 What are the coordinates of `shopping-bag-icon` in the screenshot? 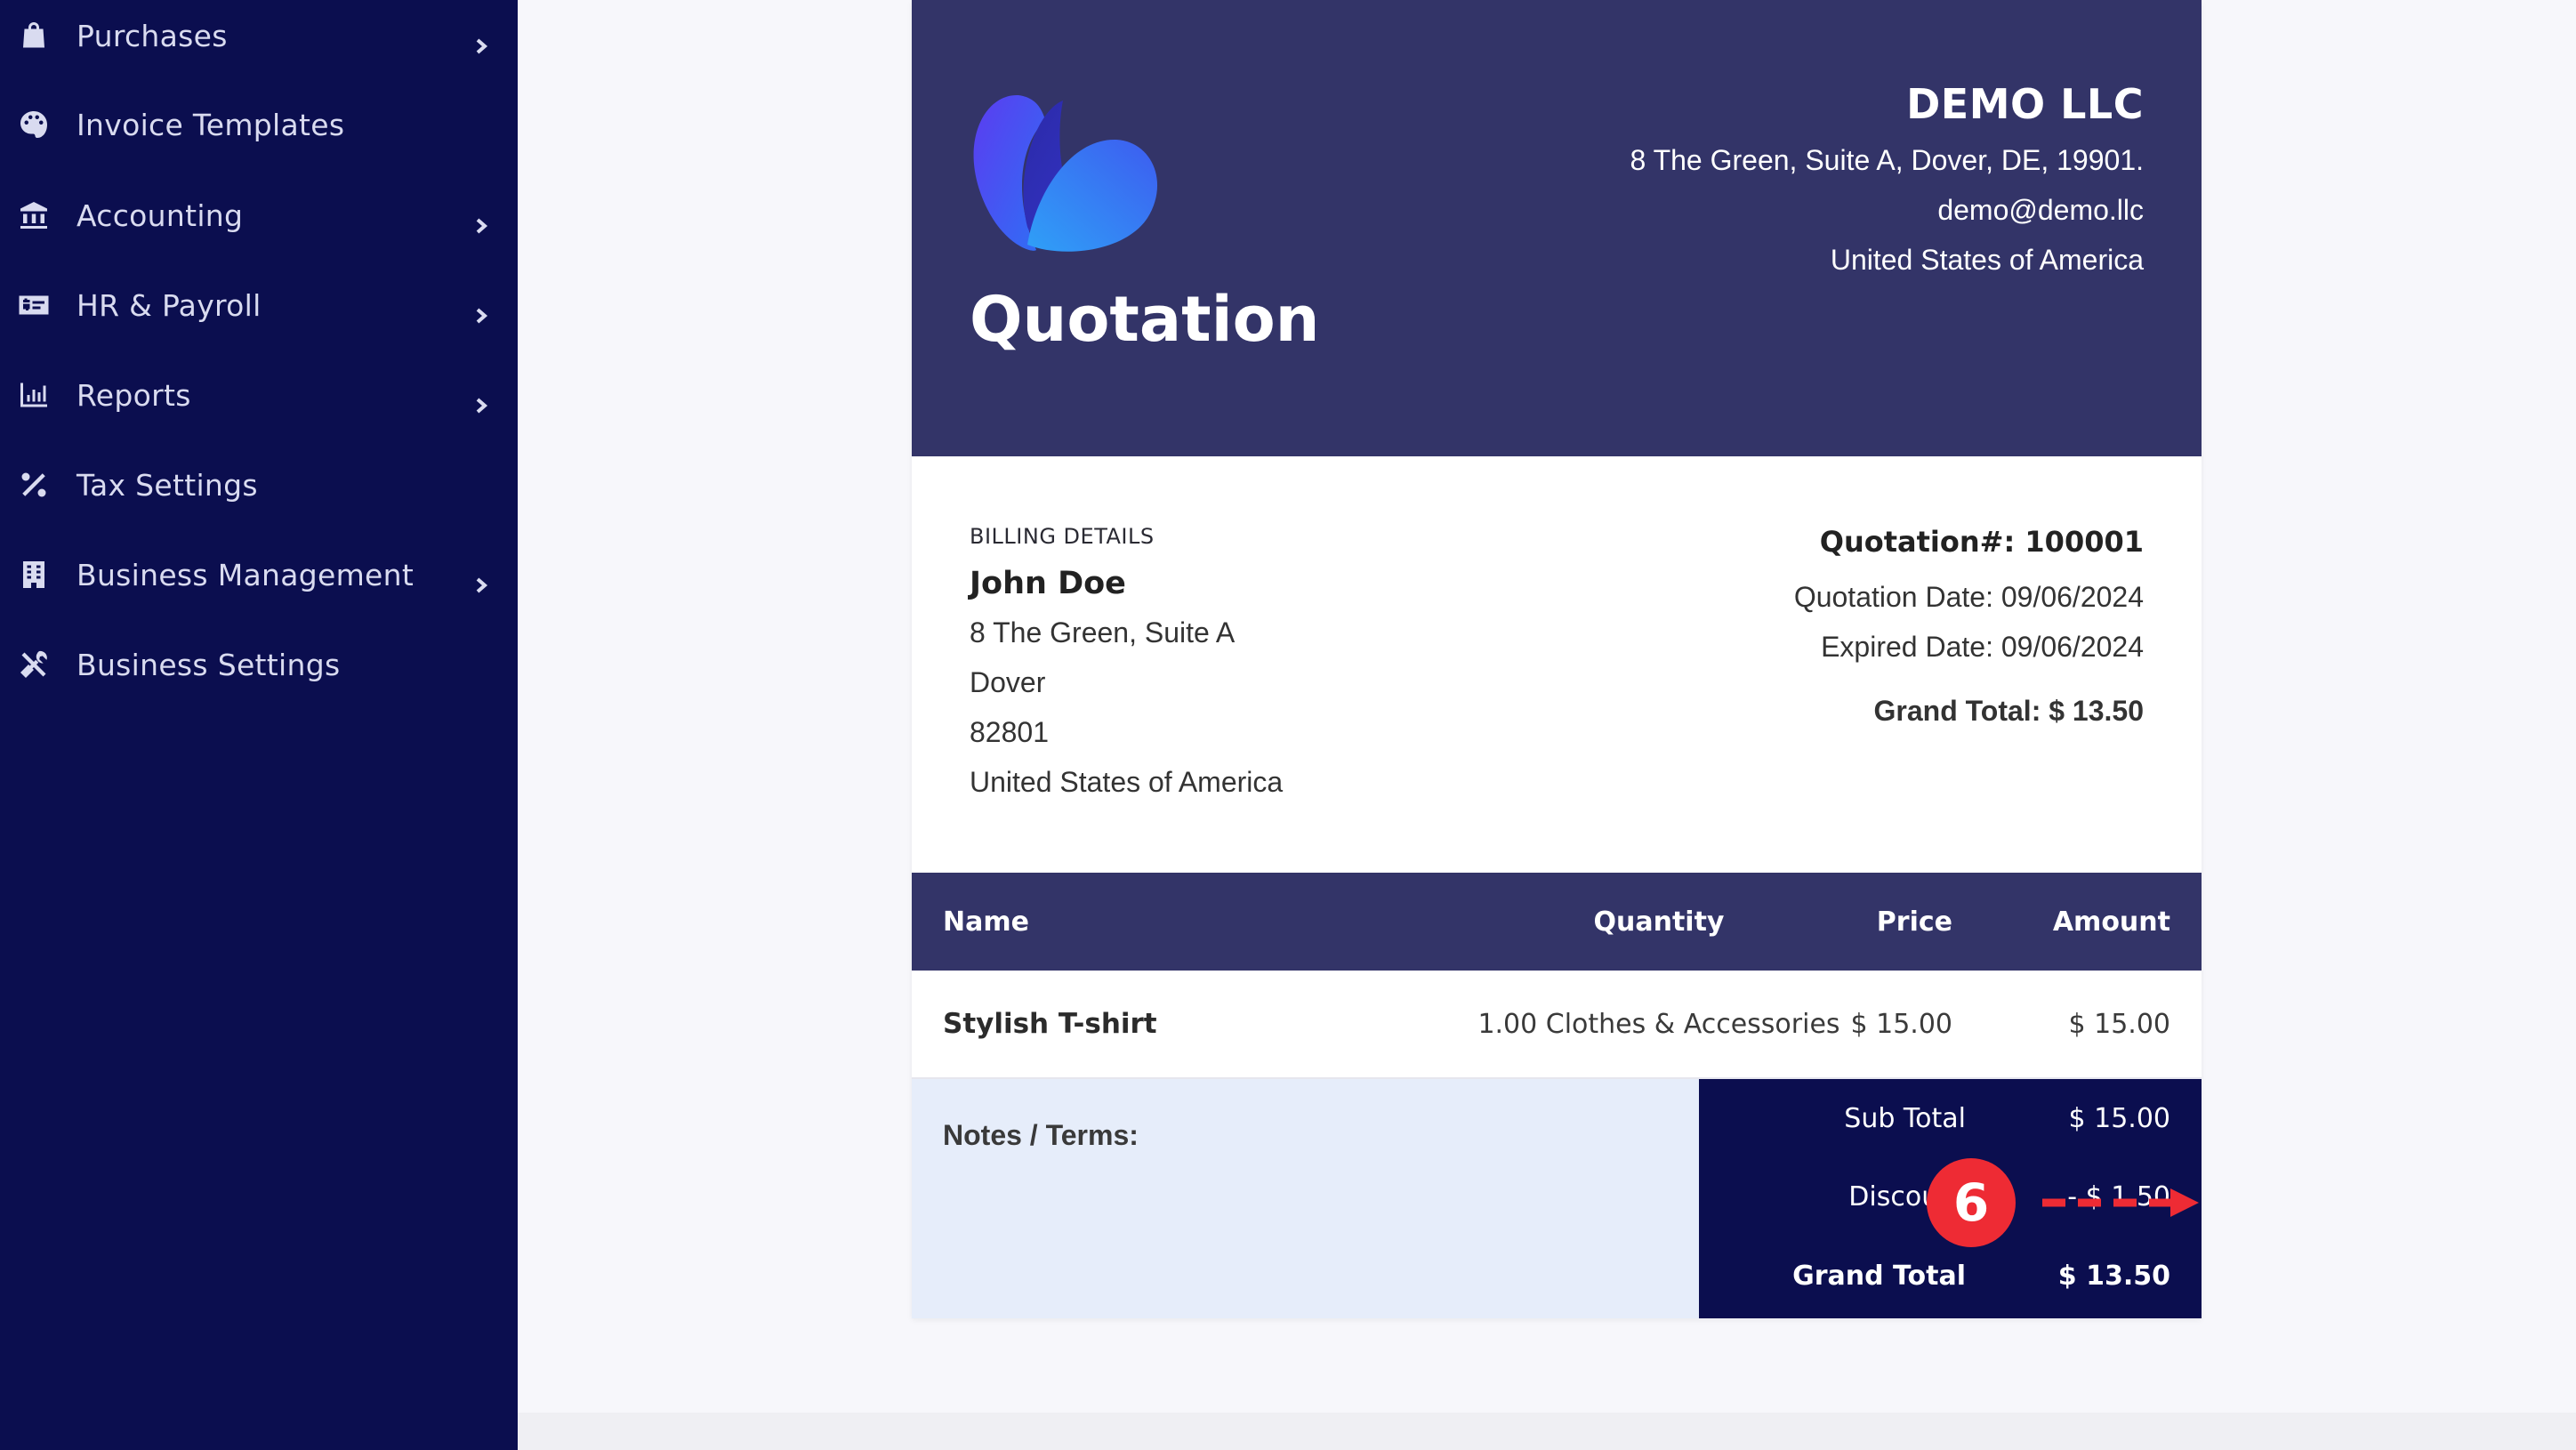 It's located at (34, 36).